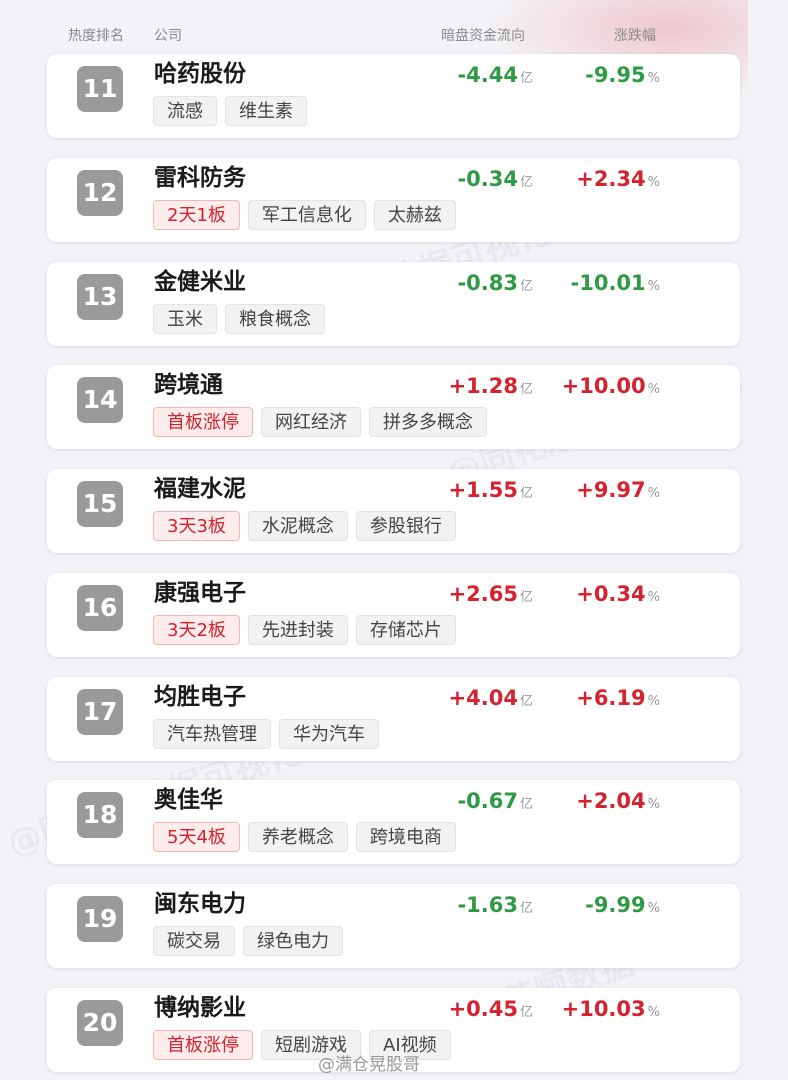 Image resolution: width=788 pixels, height=1080 pixels. What do you see at coordinates (393, 304) in the screenshot?
I see `stock-row: 13 金健米业 -0.83 亿 -10.01% 玉米 粮食概念` at bounding box center [393, 304].